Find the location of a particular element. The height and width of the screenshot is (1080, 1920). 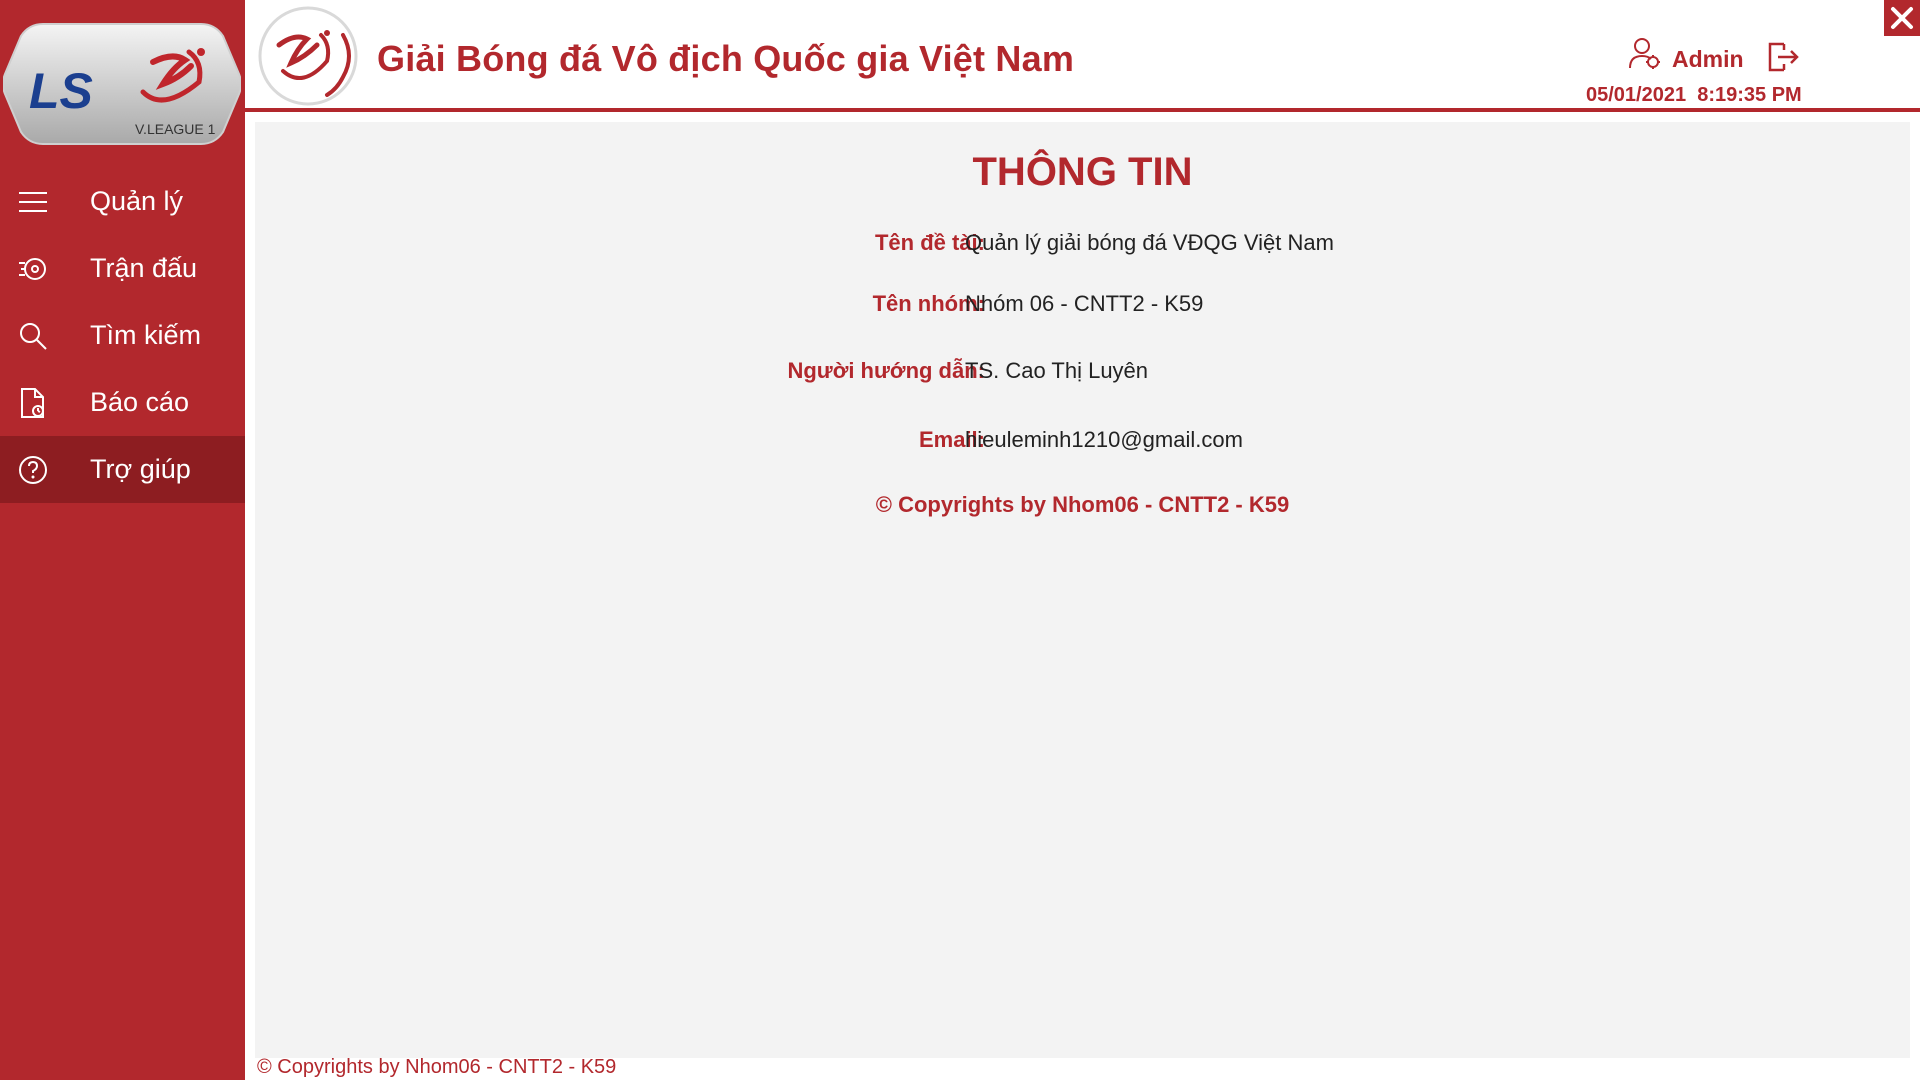

footer-copyright: © Copyrights by Nhom06 - CNTT2 - K59 is located at coordinates (437, 1067).